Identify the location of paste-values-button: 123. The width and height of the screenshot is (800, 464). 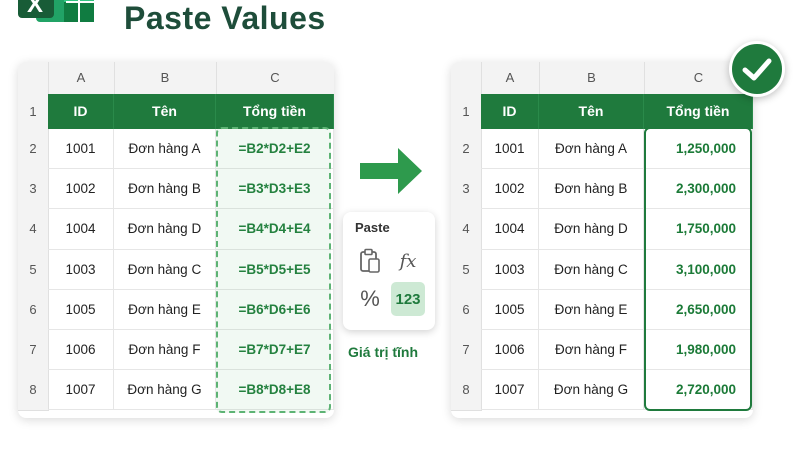
(408, 299).